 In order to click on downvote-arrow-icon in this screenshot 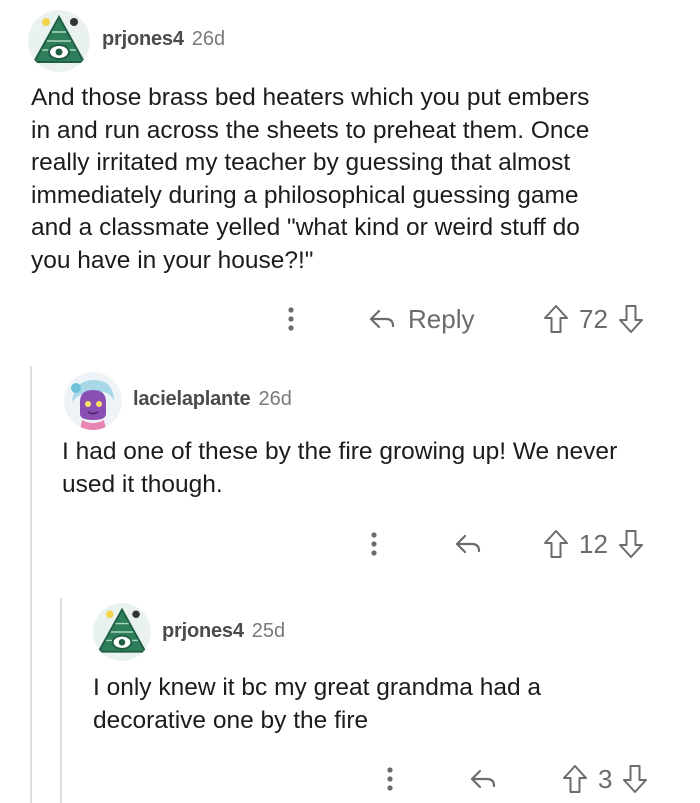, I will do `click(635, 779)`.